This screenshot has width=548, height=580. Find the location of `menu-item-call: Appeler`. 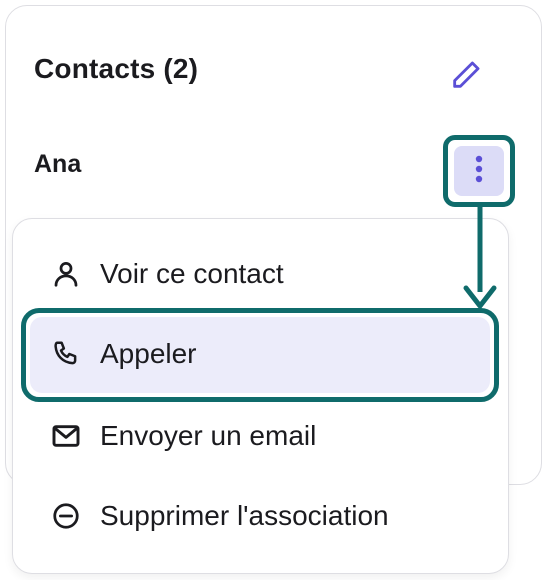

menu-item-call: Appeler is located at coordinates (122, 354).